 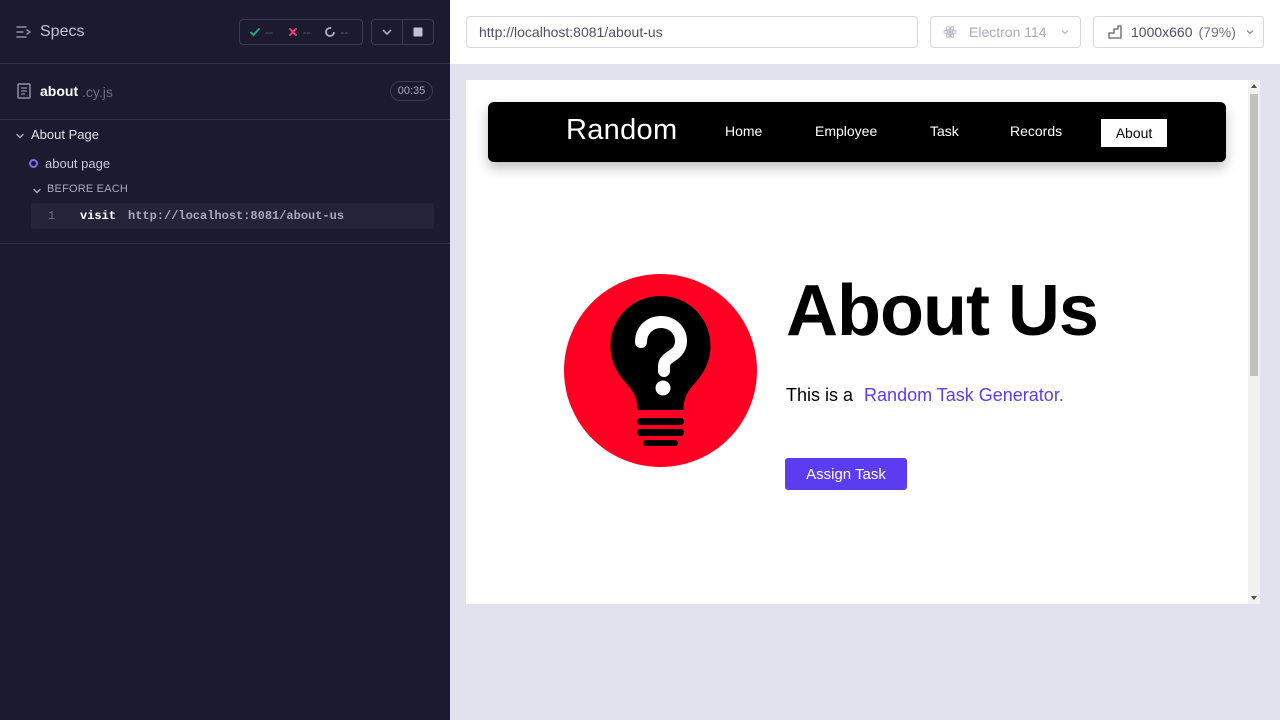 I want to click on hook-title: BEFORE EACH, so click(x=87, y=189).